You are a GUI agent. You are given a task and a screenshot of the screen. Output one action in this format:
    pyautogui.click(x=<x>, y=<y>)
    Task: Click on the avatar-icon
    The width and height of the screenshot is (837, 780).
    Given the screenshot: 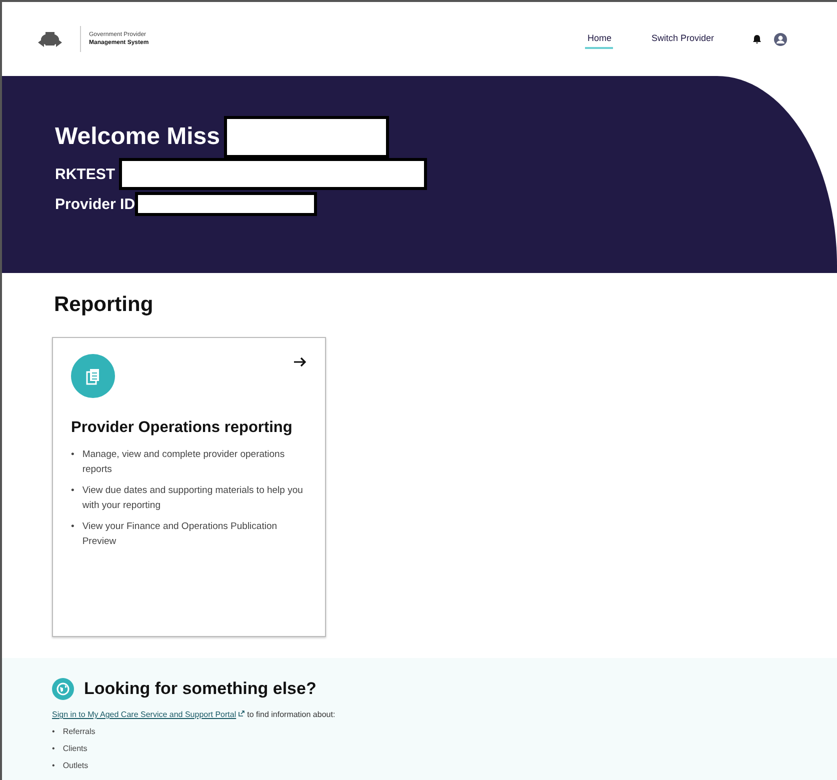 What is the action you would take?
    pyautogui.click(x=780, y=39)
    